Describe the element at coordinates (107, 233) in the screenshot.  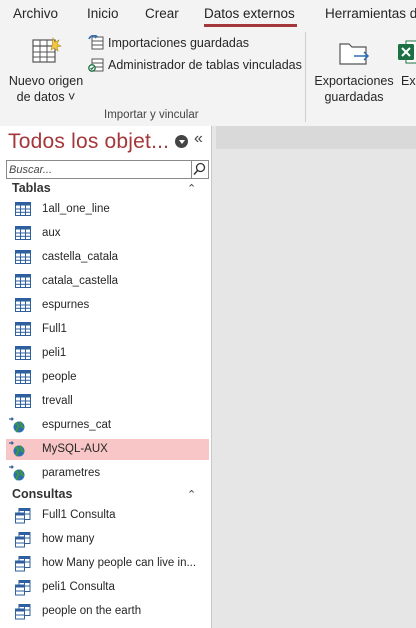
I see `nav-item: aux` at that location.